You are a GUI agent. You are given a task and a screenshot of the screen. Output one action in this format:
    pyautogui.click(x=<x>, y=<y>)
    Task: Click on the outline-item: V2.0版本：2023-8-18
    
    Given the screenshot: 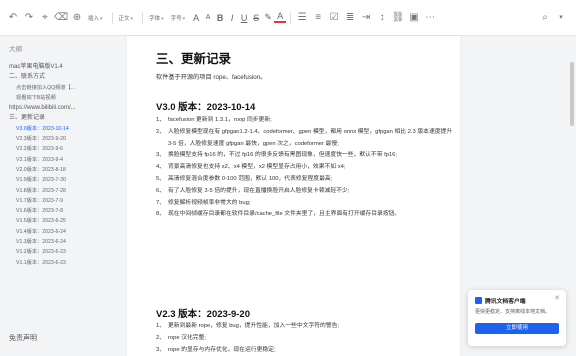 What is the action you would take?
    pyautogui.click(x=56, y=170)
    